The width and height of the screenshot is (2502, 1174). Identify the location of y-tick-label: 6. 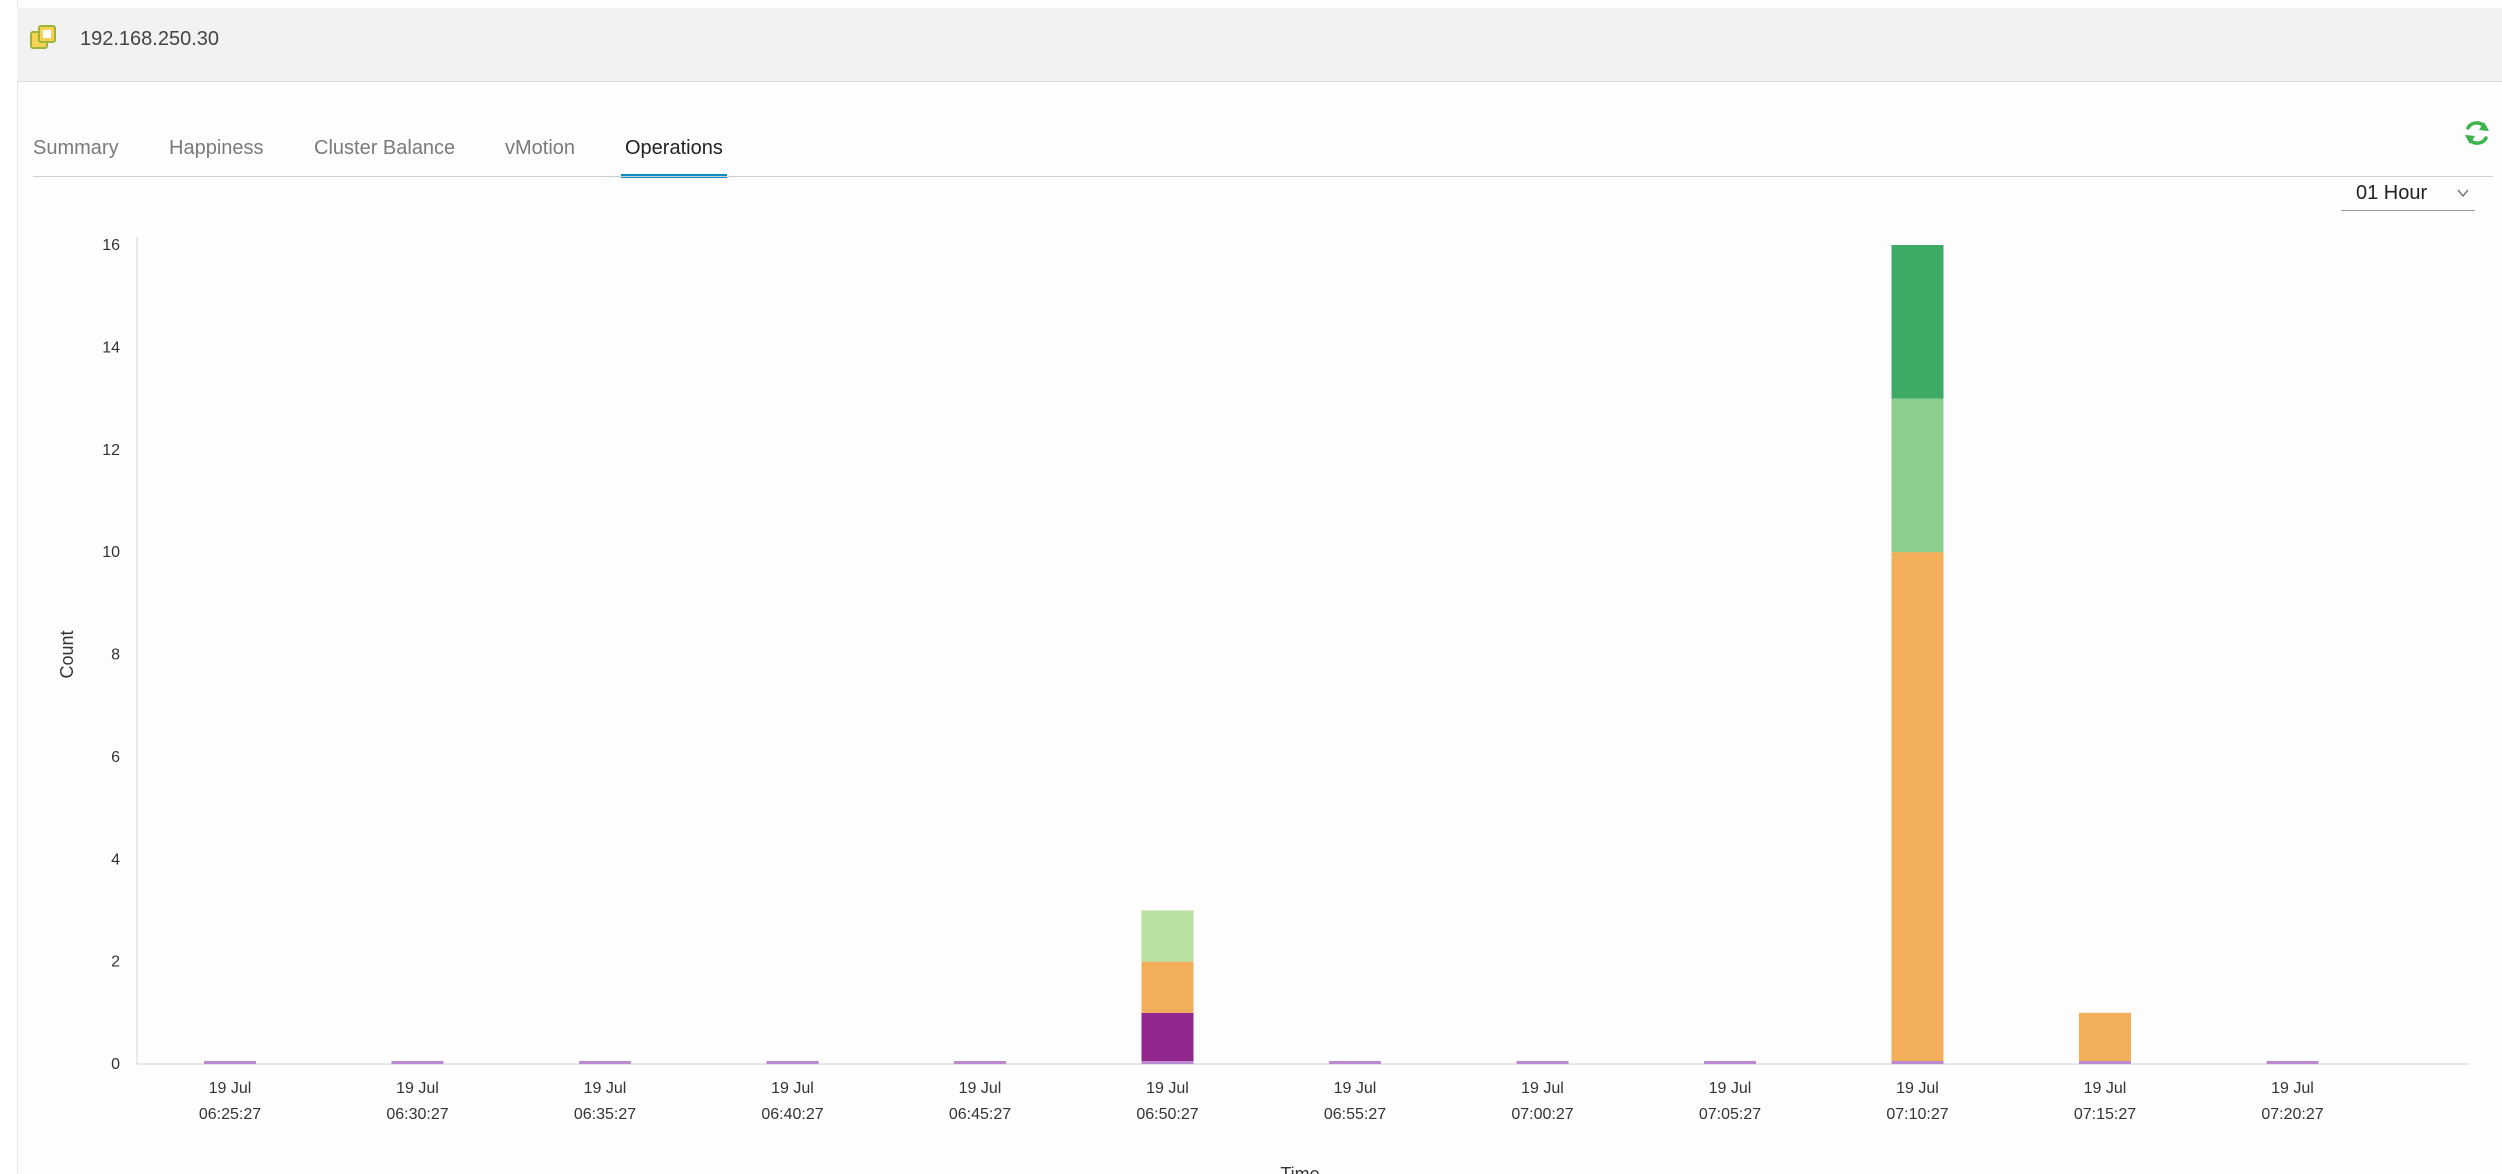
(115, 757).